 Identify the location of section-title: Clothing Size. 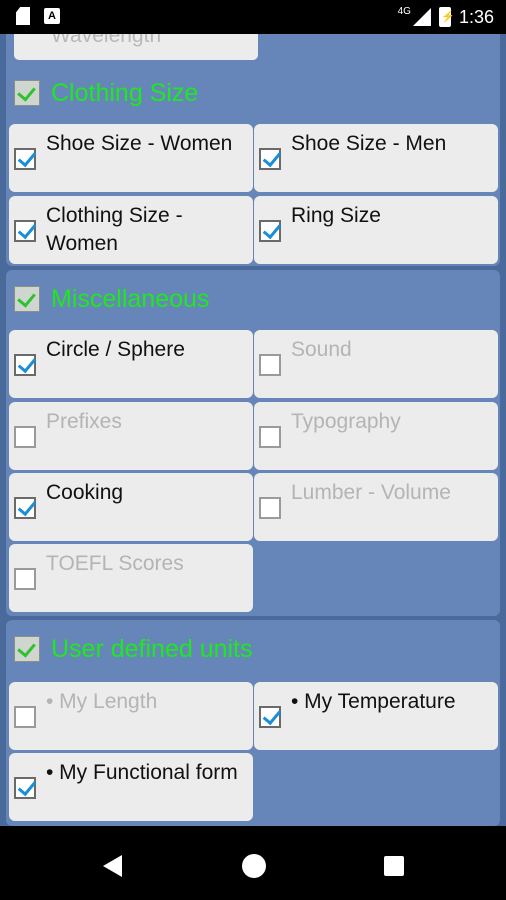
(125, 93).